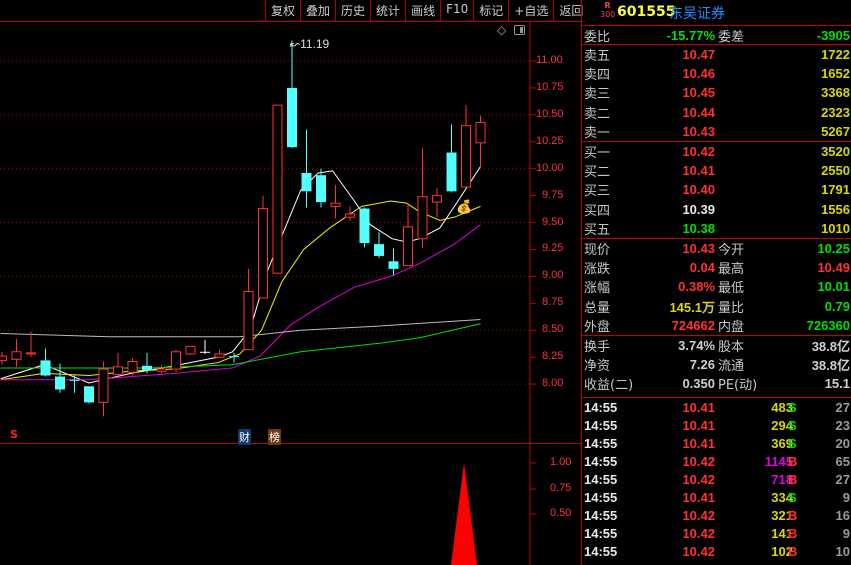  What do you see at coordinates (835, 152) in the screenshot?
I see `bid-volume: 3520` at bounding box center [835, 152].